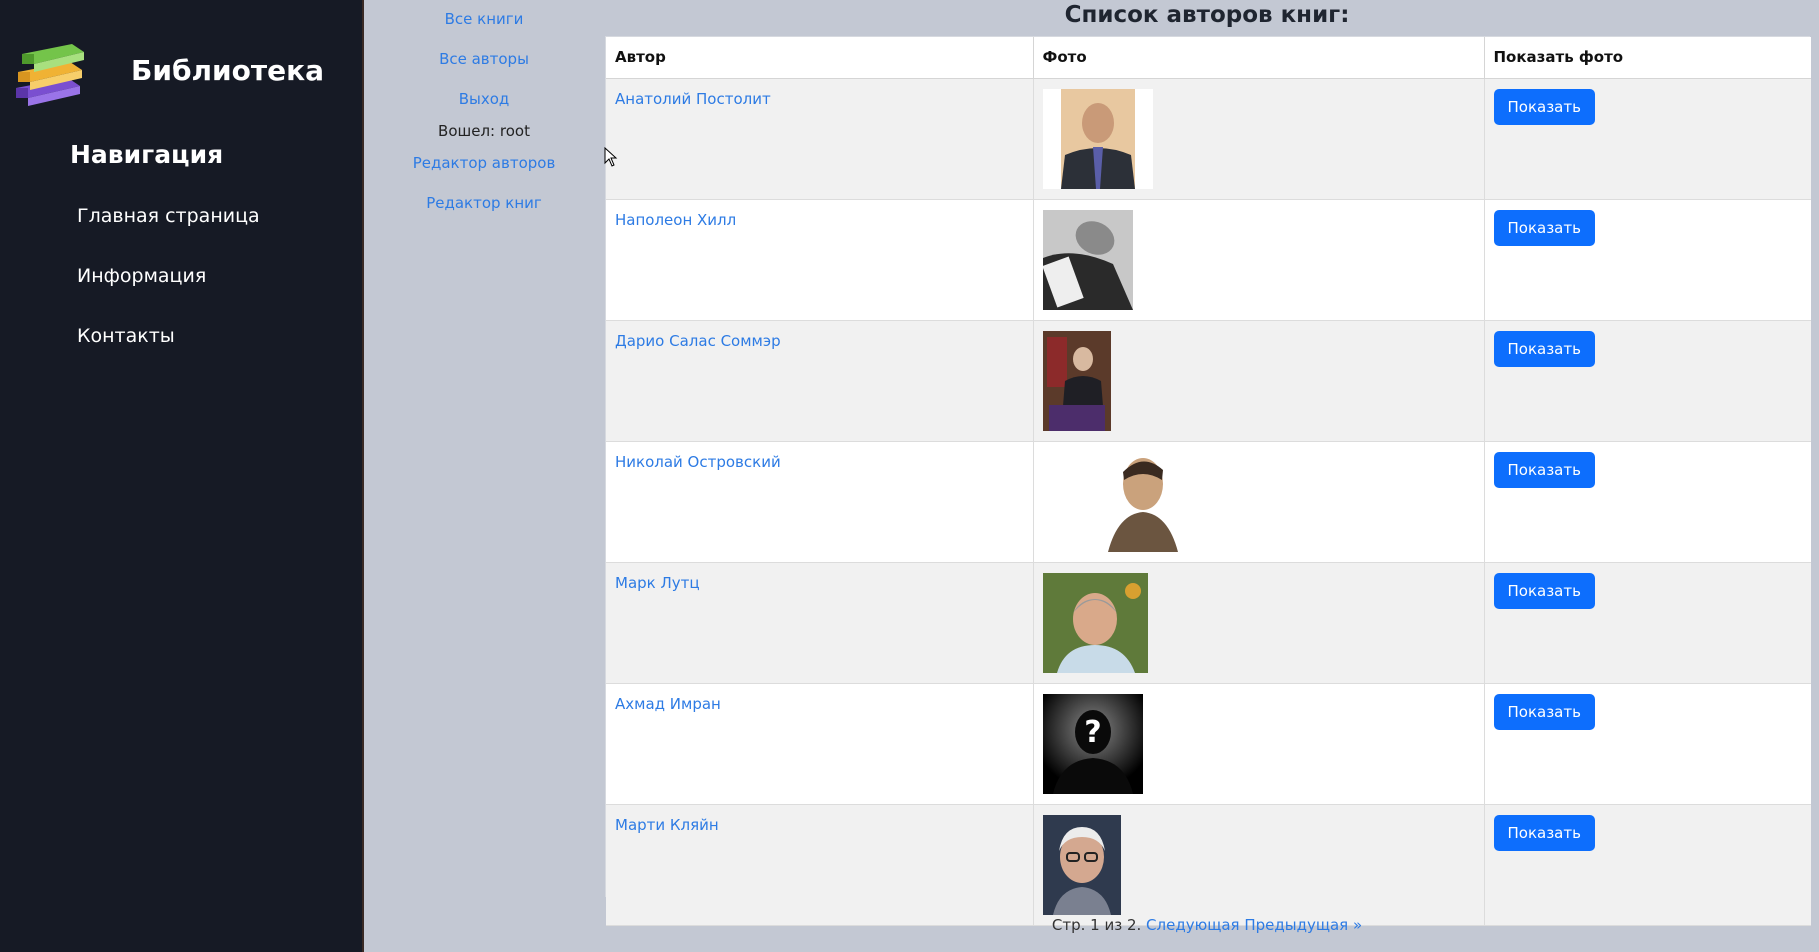  Describe the element at coordinates (667, 825) in the screenshot. I see `author-link: Марти Кляйн` at that location.